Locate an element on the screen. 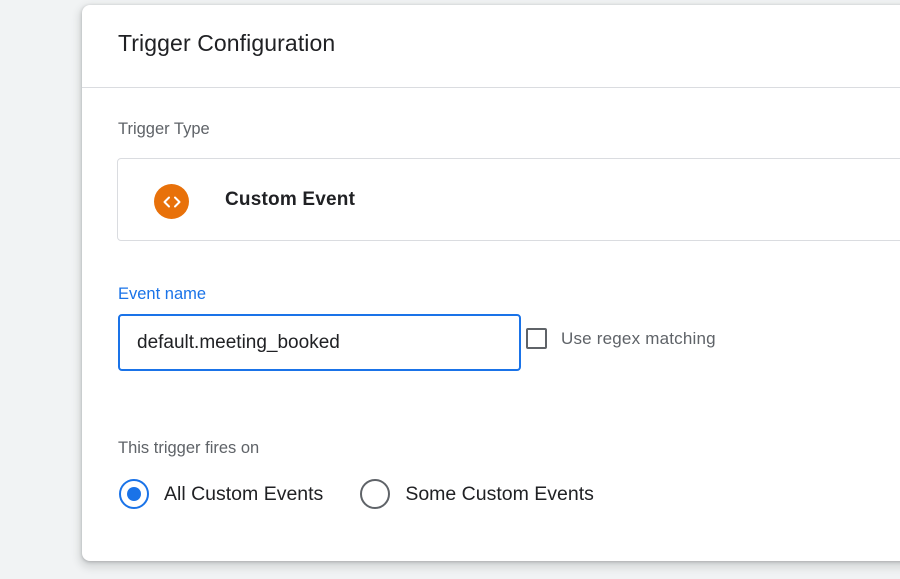 This screenshot has width=900, height=579. radio-all-custom-events is located at coordinates (134, 494).